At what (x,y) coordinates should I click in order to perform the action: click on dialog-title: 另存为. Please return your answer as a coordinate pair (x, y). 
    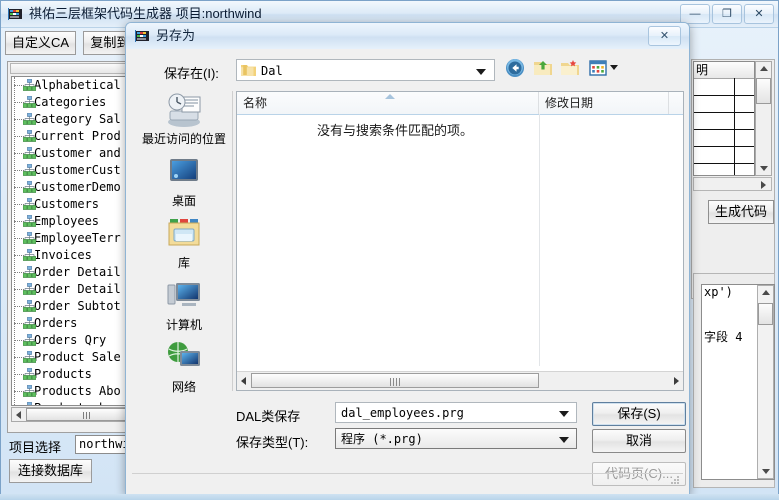
    Looking at the image, I should click on (176, 35).